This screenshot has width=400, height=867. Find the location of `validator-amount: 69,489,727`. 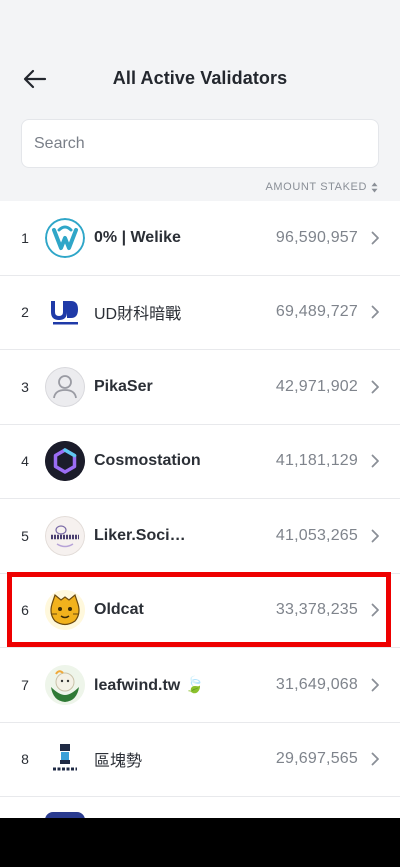

validator-amount: 69,489,727 is located at coordinates (316, 312).